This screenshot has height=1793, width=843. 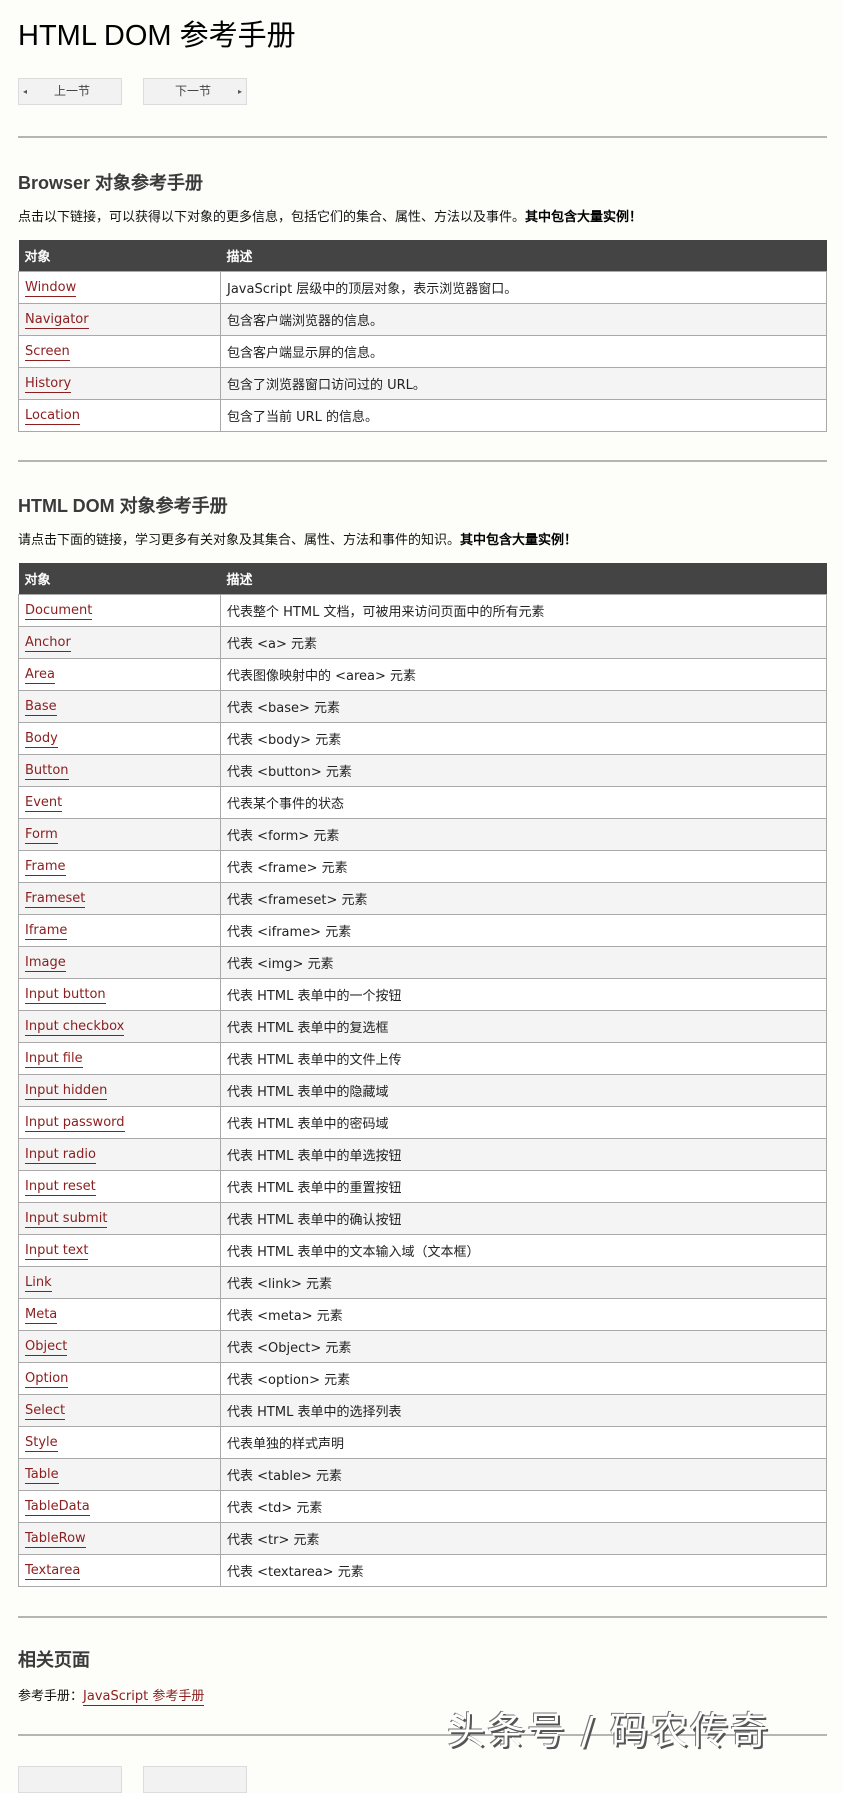 I want to click on table-row: Input submit 代表 HTML 表单中的确认按钮, so click(x=422, y=1218).